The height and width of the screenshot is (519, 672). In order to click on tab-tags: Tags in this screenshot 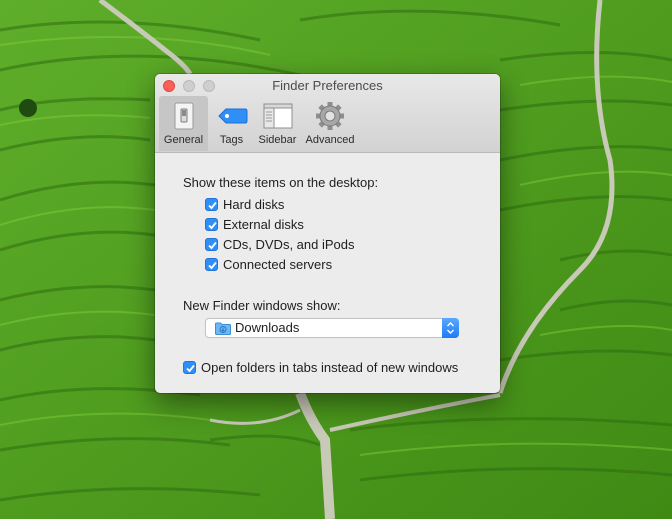, I will do `click(231, 123)`.